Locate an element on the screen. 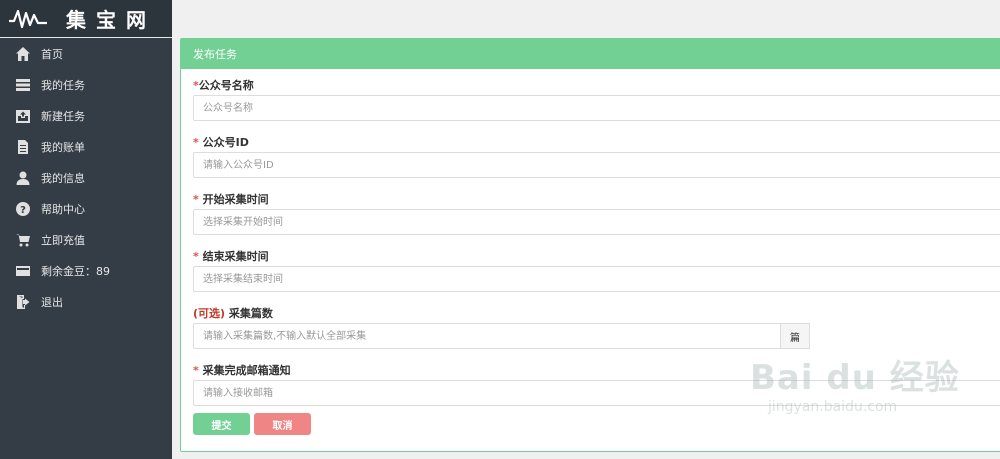 This screenshot has height=459, width=1000. article-count-input-group: 篇 is located at coordinates (501, 336).